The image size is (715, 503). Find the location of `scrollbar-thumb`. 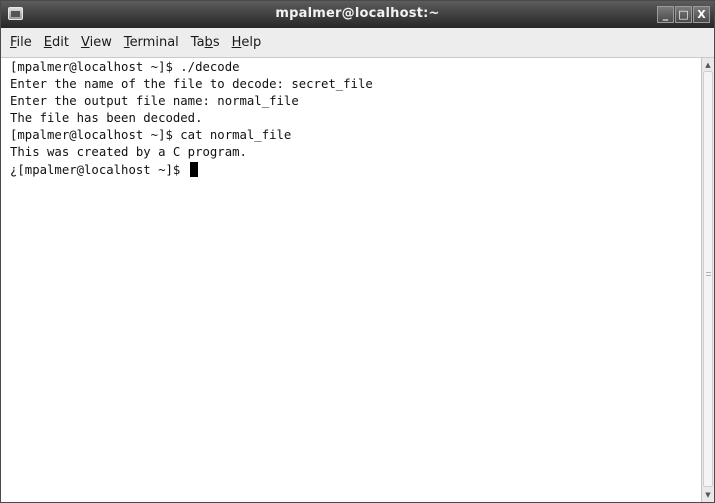

scrollbar-thumb is located at coordinates (708, 279).